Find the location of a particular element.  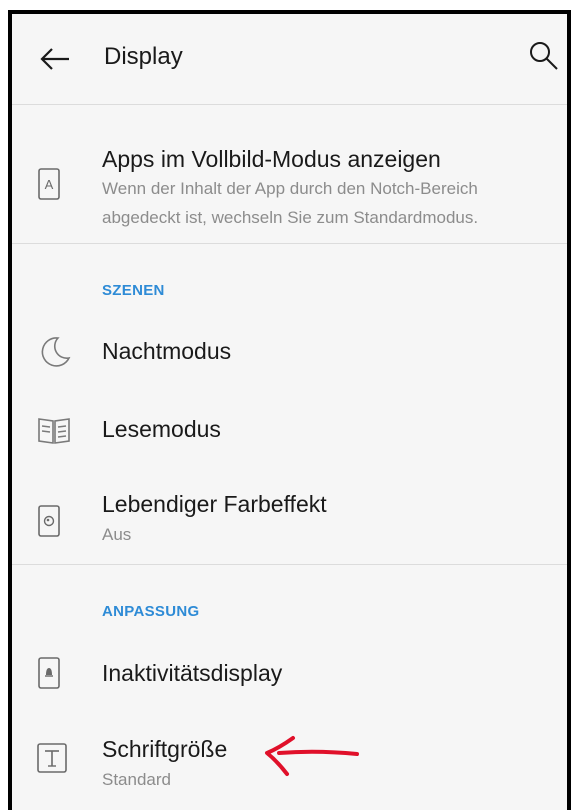

page-title: Display is located at coordinates (143, 56).